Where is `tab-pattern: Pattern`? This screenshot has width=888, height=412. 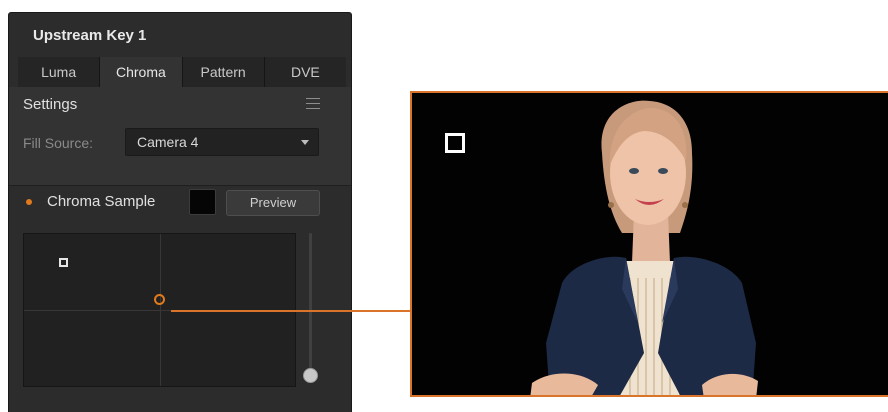
tab-pattern: Pattern is located at coordinates (223, 72).